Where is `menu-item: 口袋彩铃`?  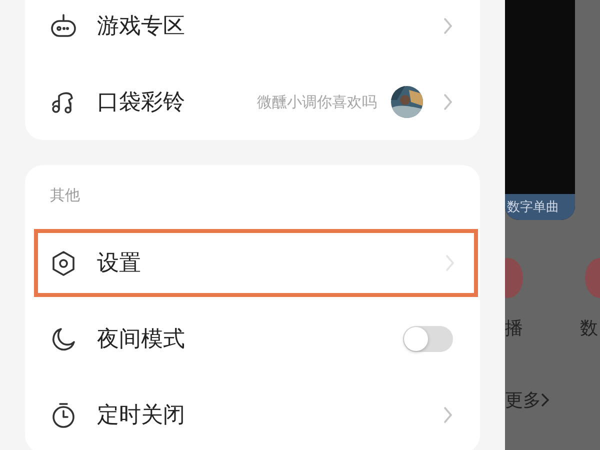
menu-item: 口袋彩铃 is located at coordinates (167, 102).